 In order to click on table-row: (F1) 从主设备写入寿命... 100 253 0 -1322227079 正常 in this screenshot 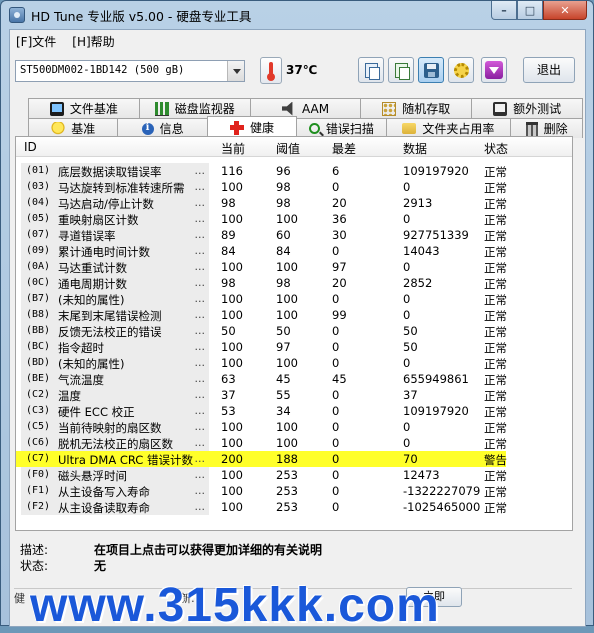, I will do `click(294, 491)`.